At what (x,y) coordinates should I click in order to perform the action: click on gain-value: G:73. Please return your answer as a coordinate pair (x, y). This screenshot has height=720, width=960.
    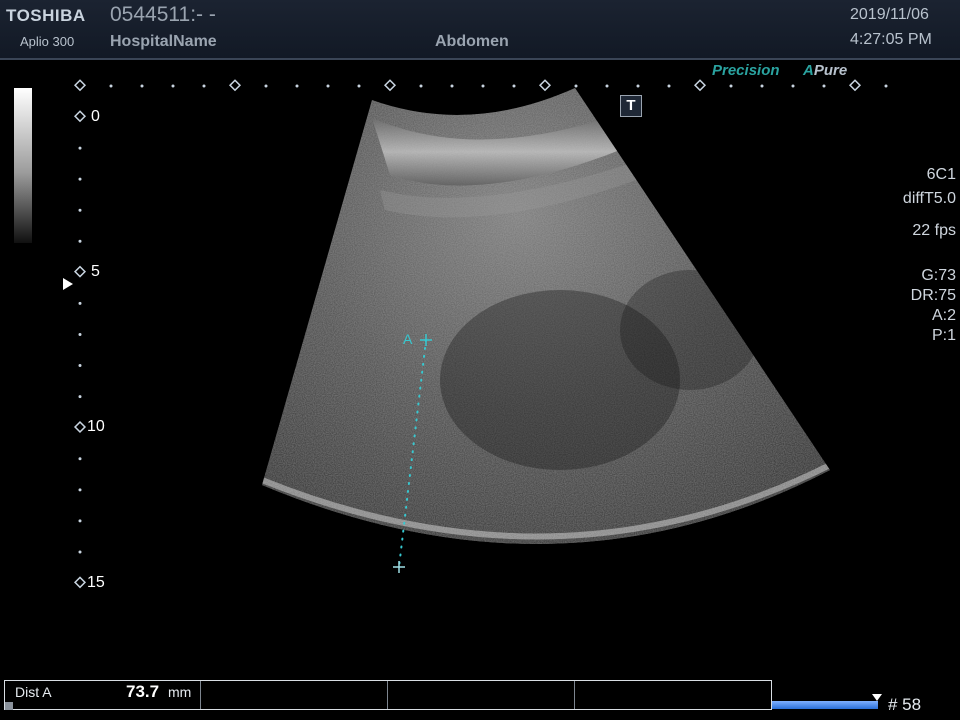
    Looking at the image, I should click on (938, 275).